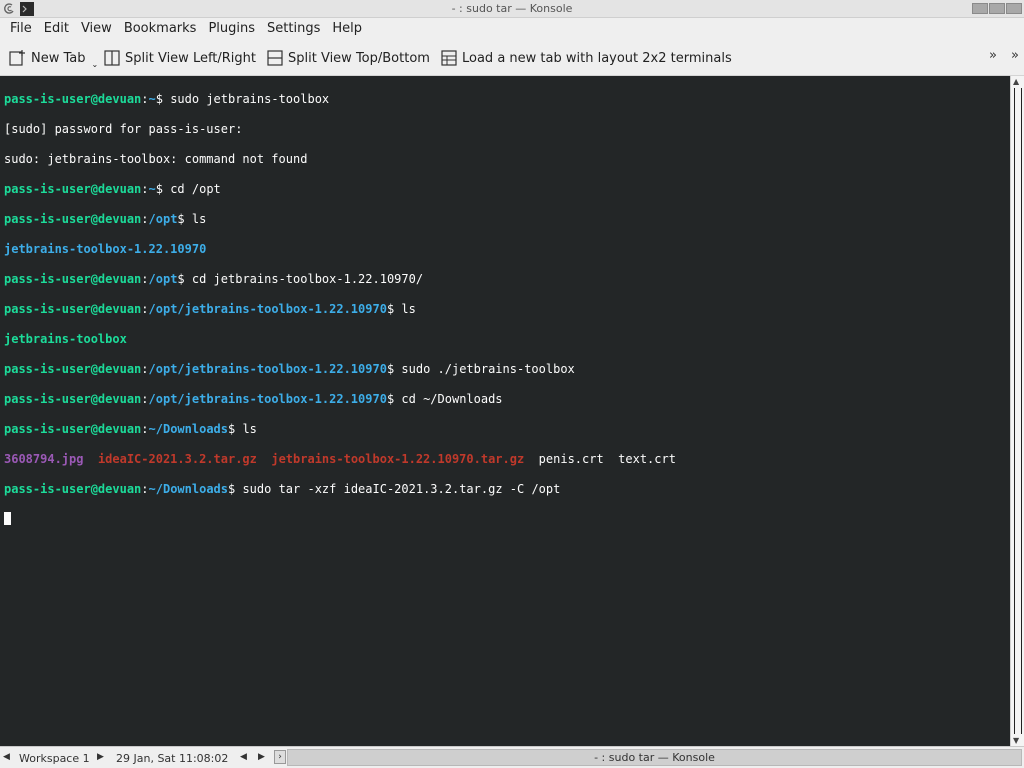 Image resolution: width=1024 pixels, height=768 pixels. Describe the element at coordinates (1015, 55) in the screenshot. I see `toolbar-overflow-icon-2: »` at that location.